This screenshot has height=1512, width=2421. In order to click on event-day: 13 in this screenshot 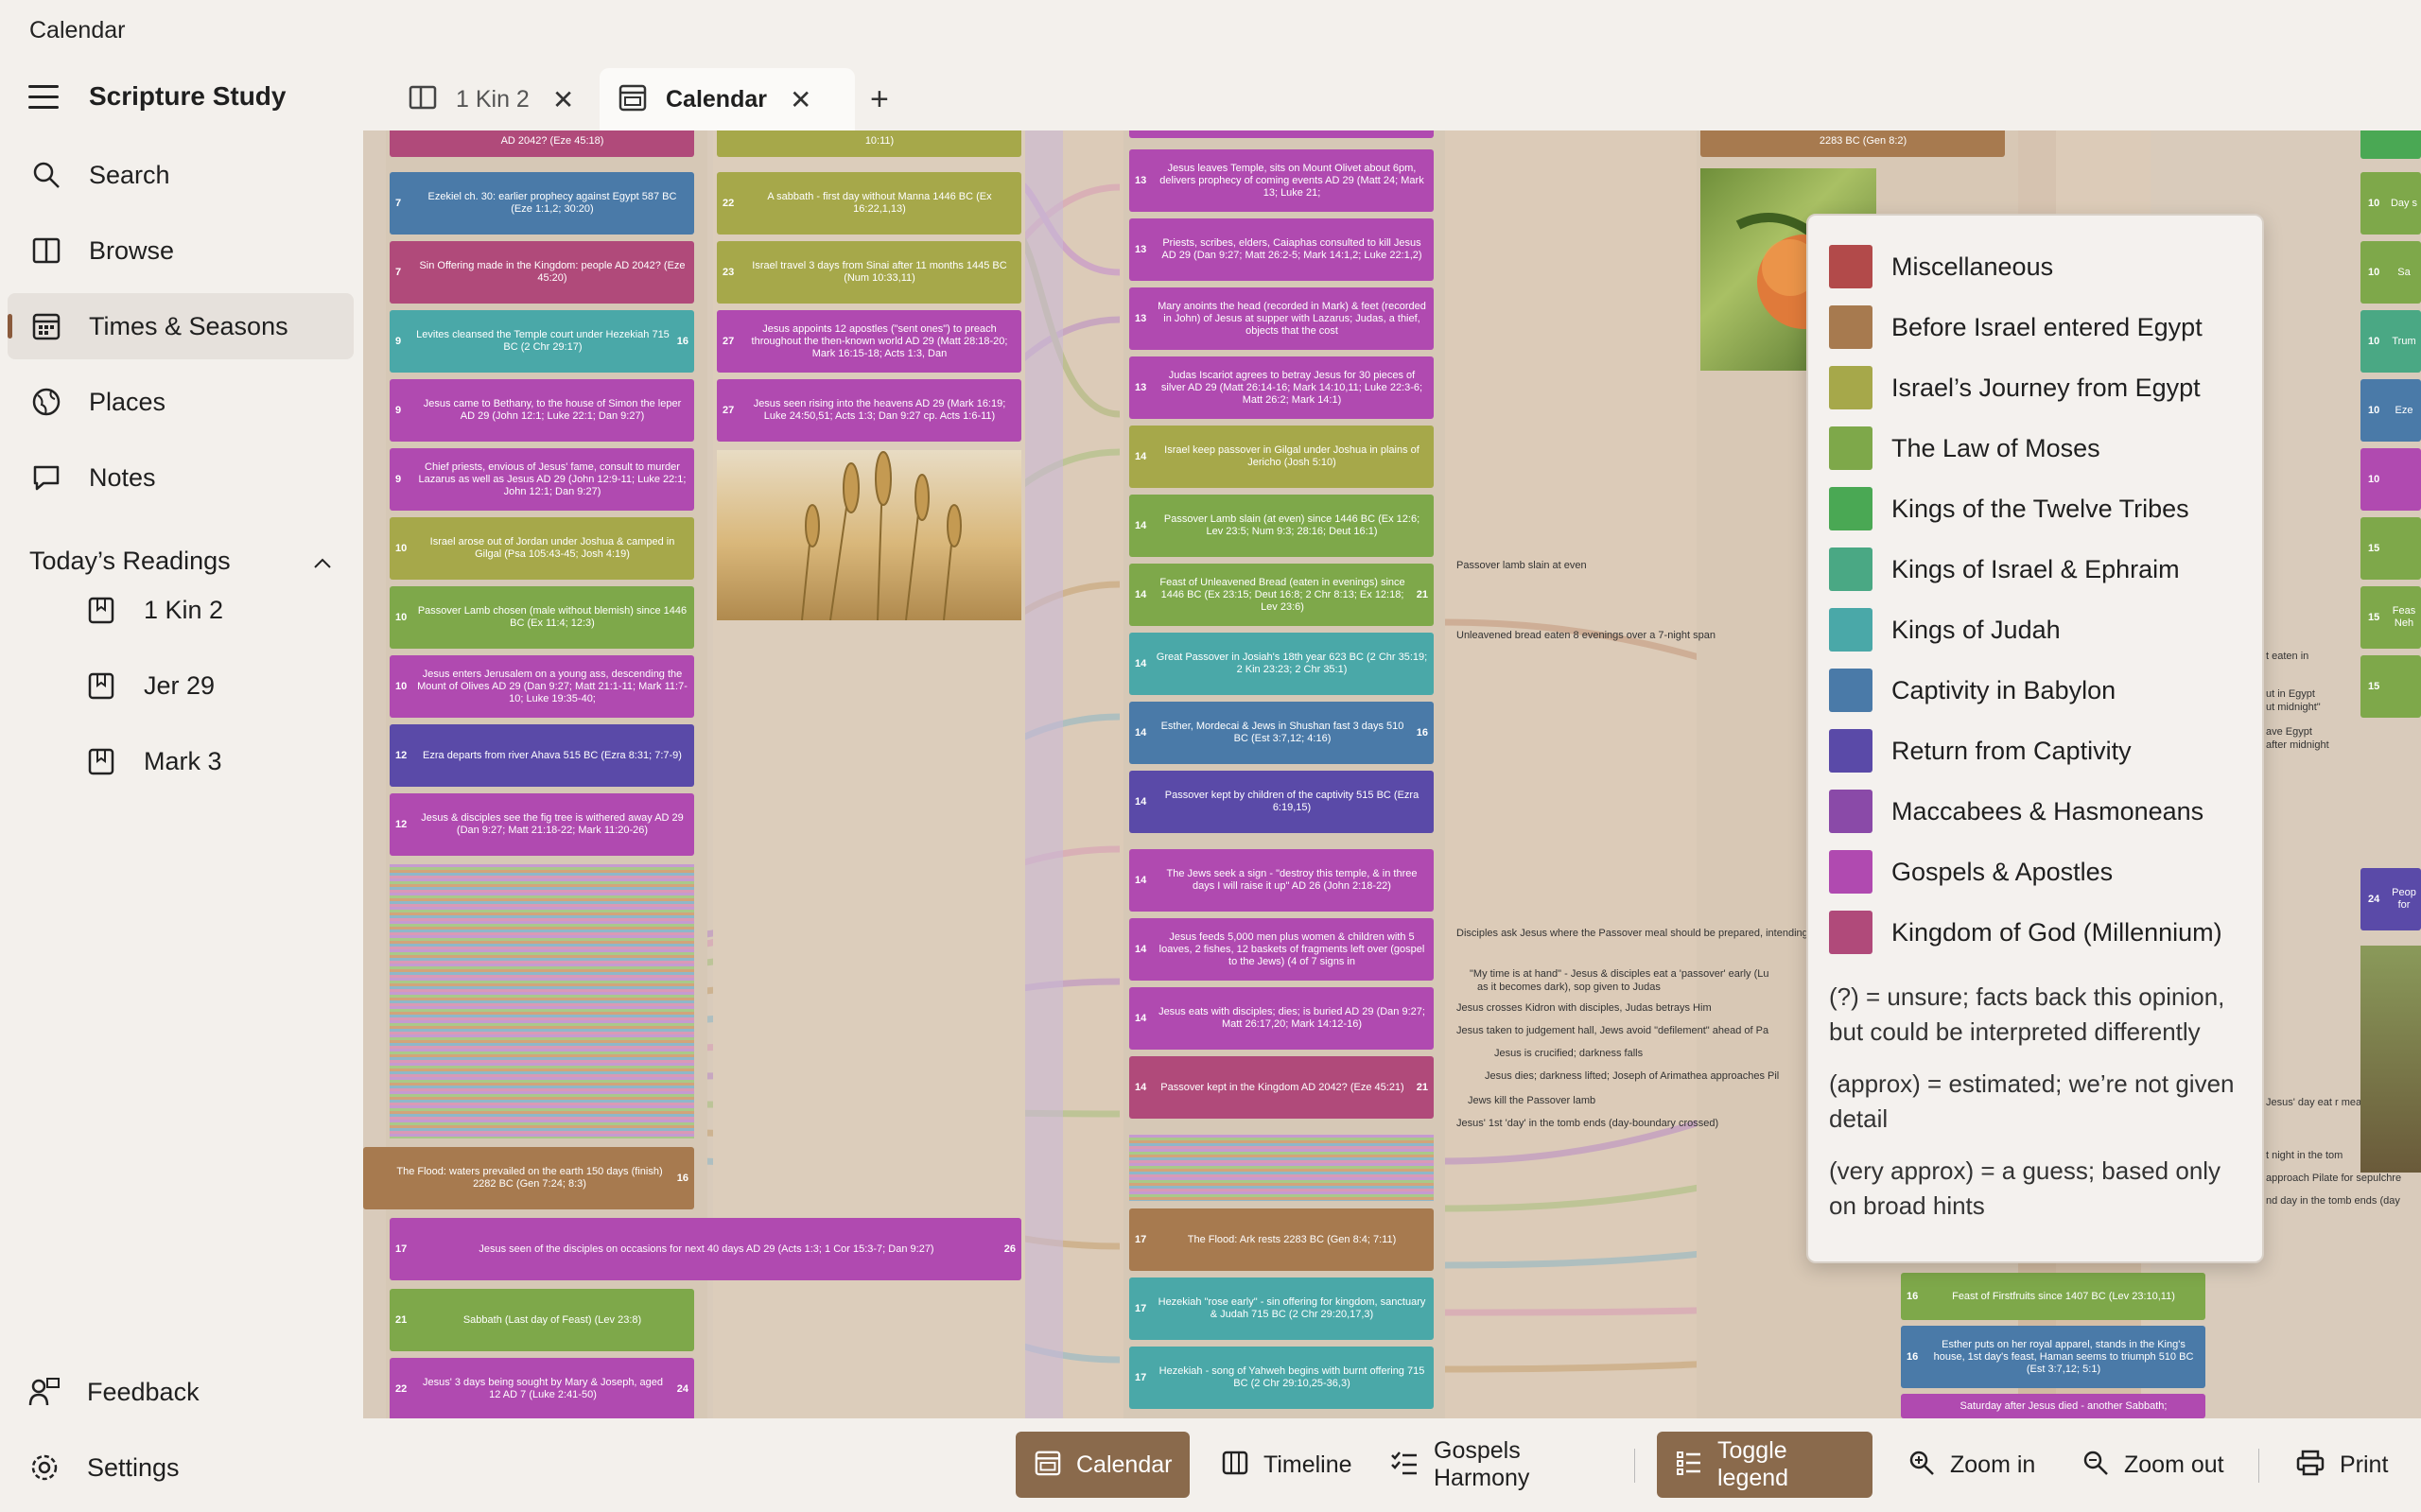, I will do `click(1141, 180)`.